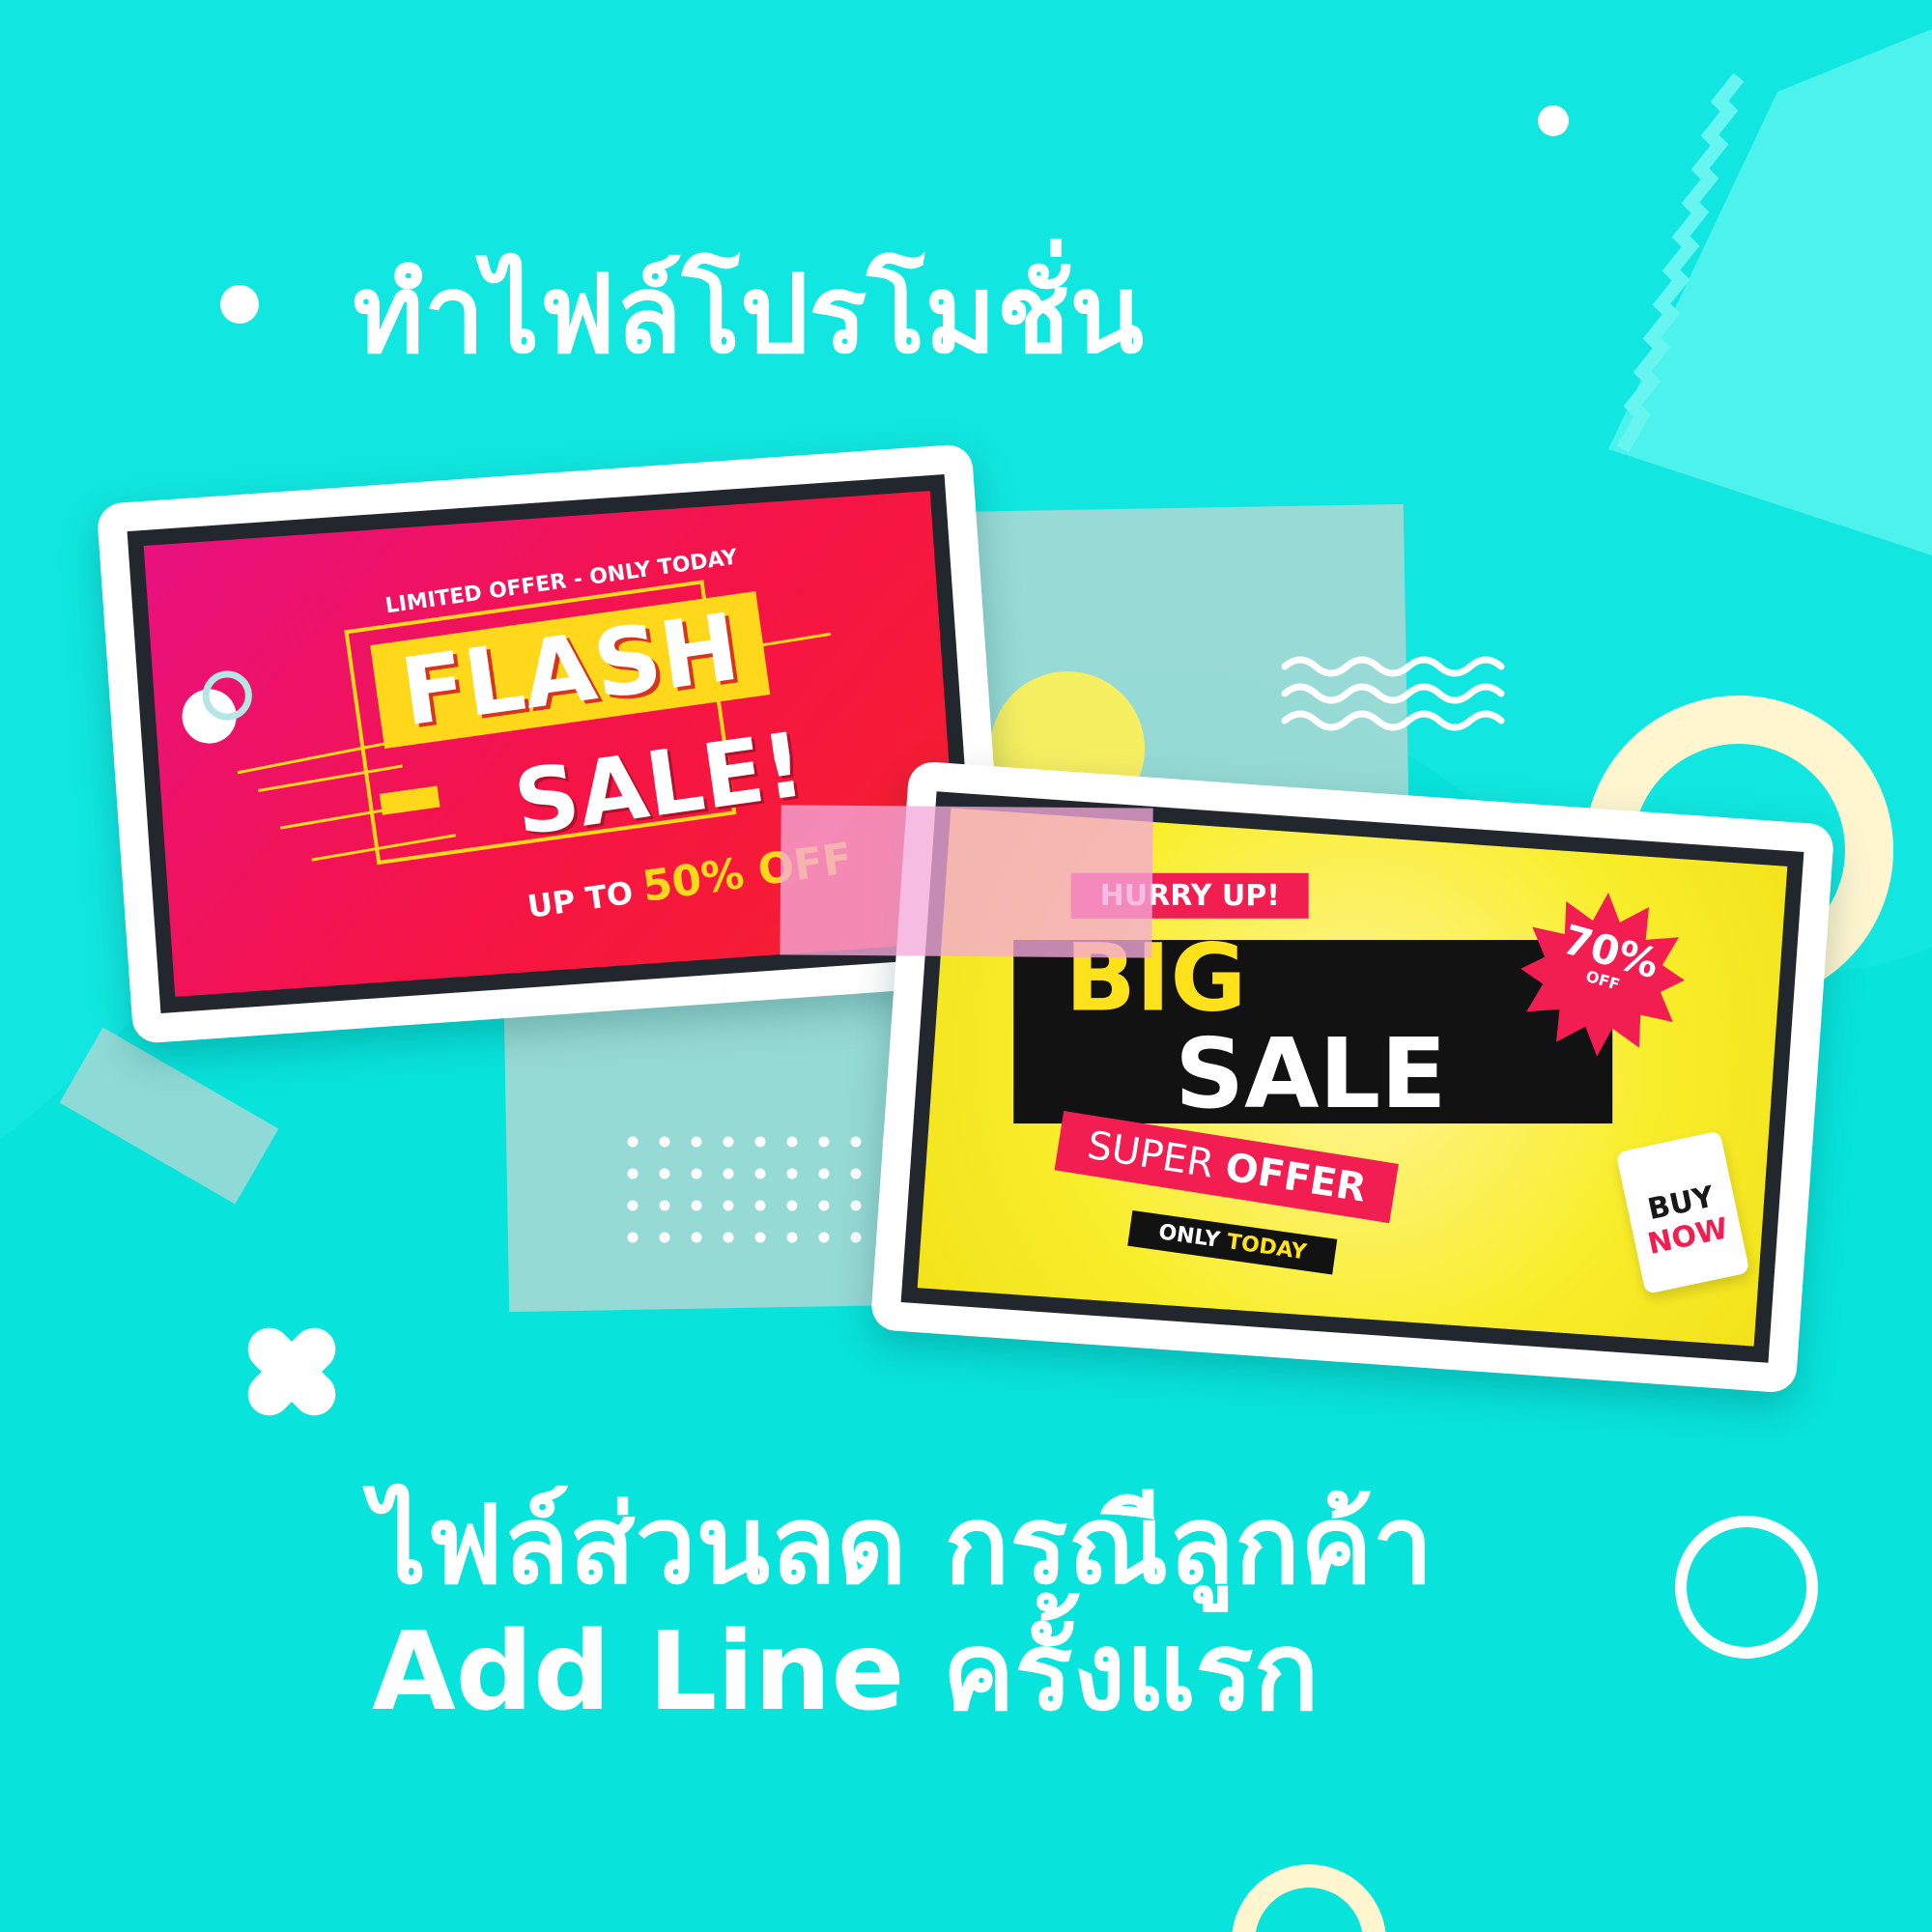 Image resolution: width=1932 pixels, height=1932 pixels. Describe the element at coordinates (169, 1116) in the screenshot. I see `tape-small` at that location.